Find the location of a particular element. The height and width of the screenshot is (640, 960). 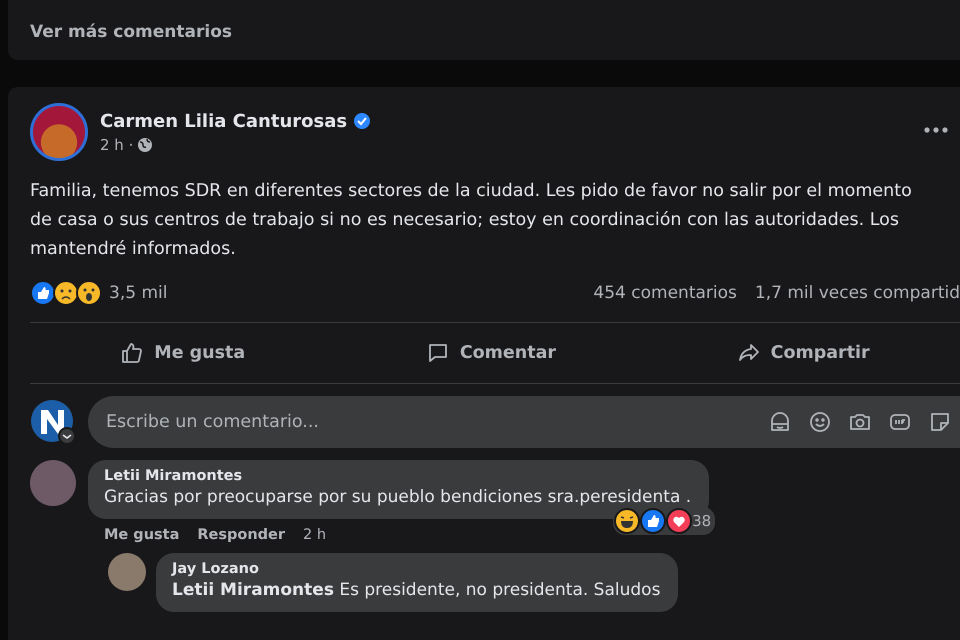

comment-action-button: Comentar is located at coordinates (491, 353).